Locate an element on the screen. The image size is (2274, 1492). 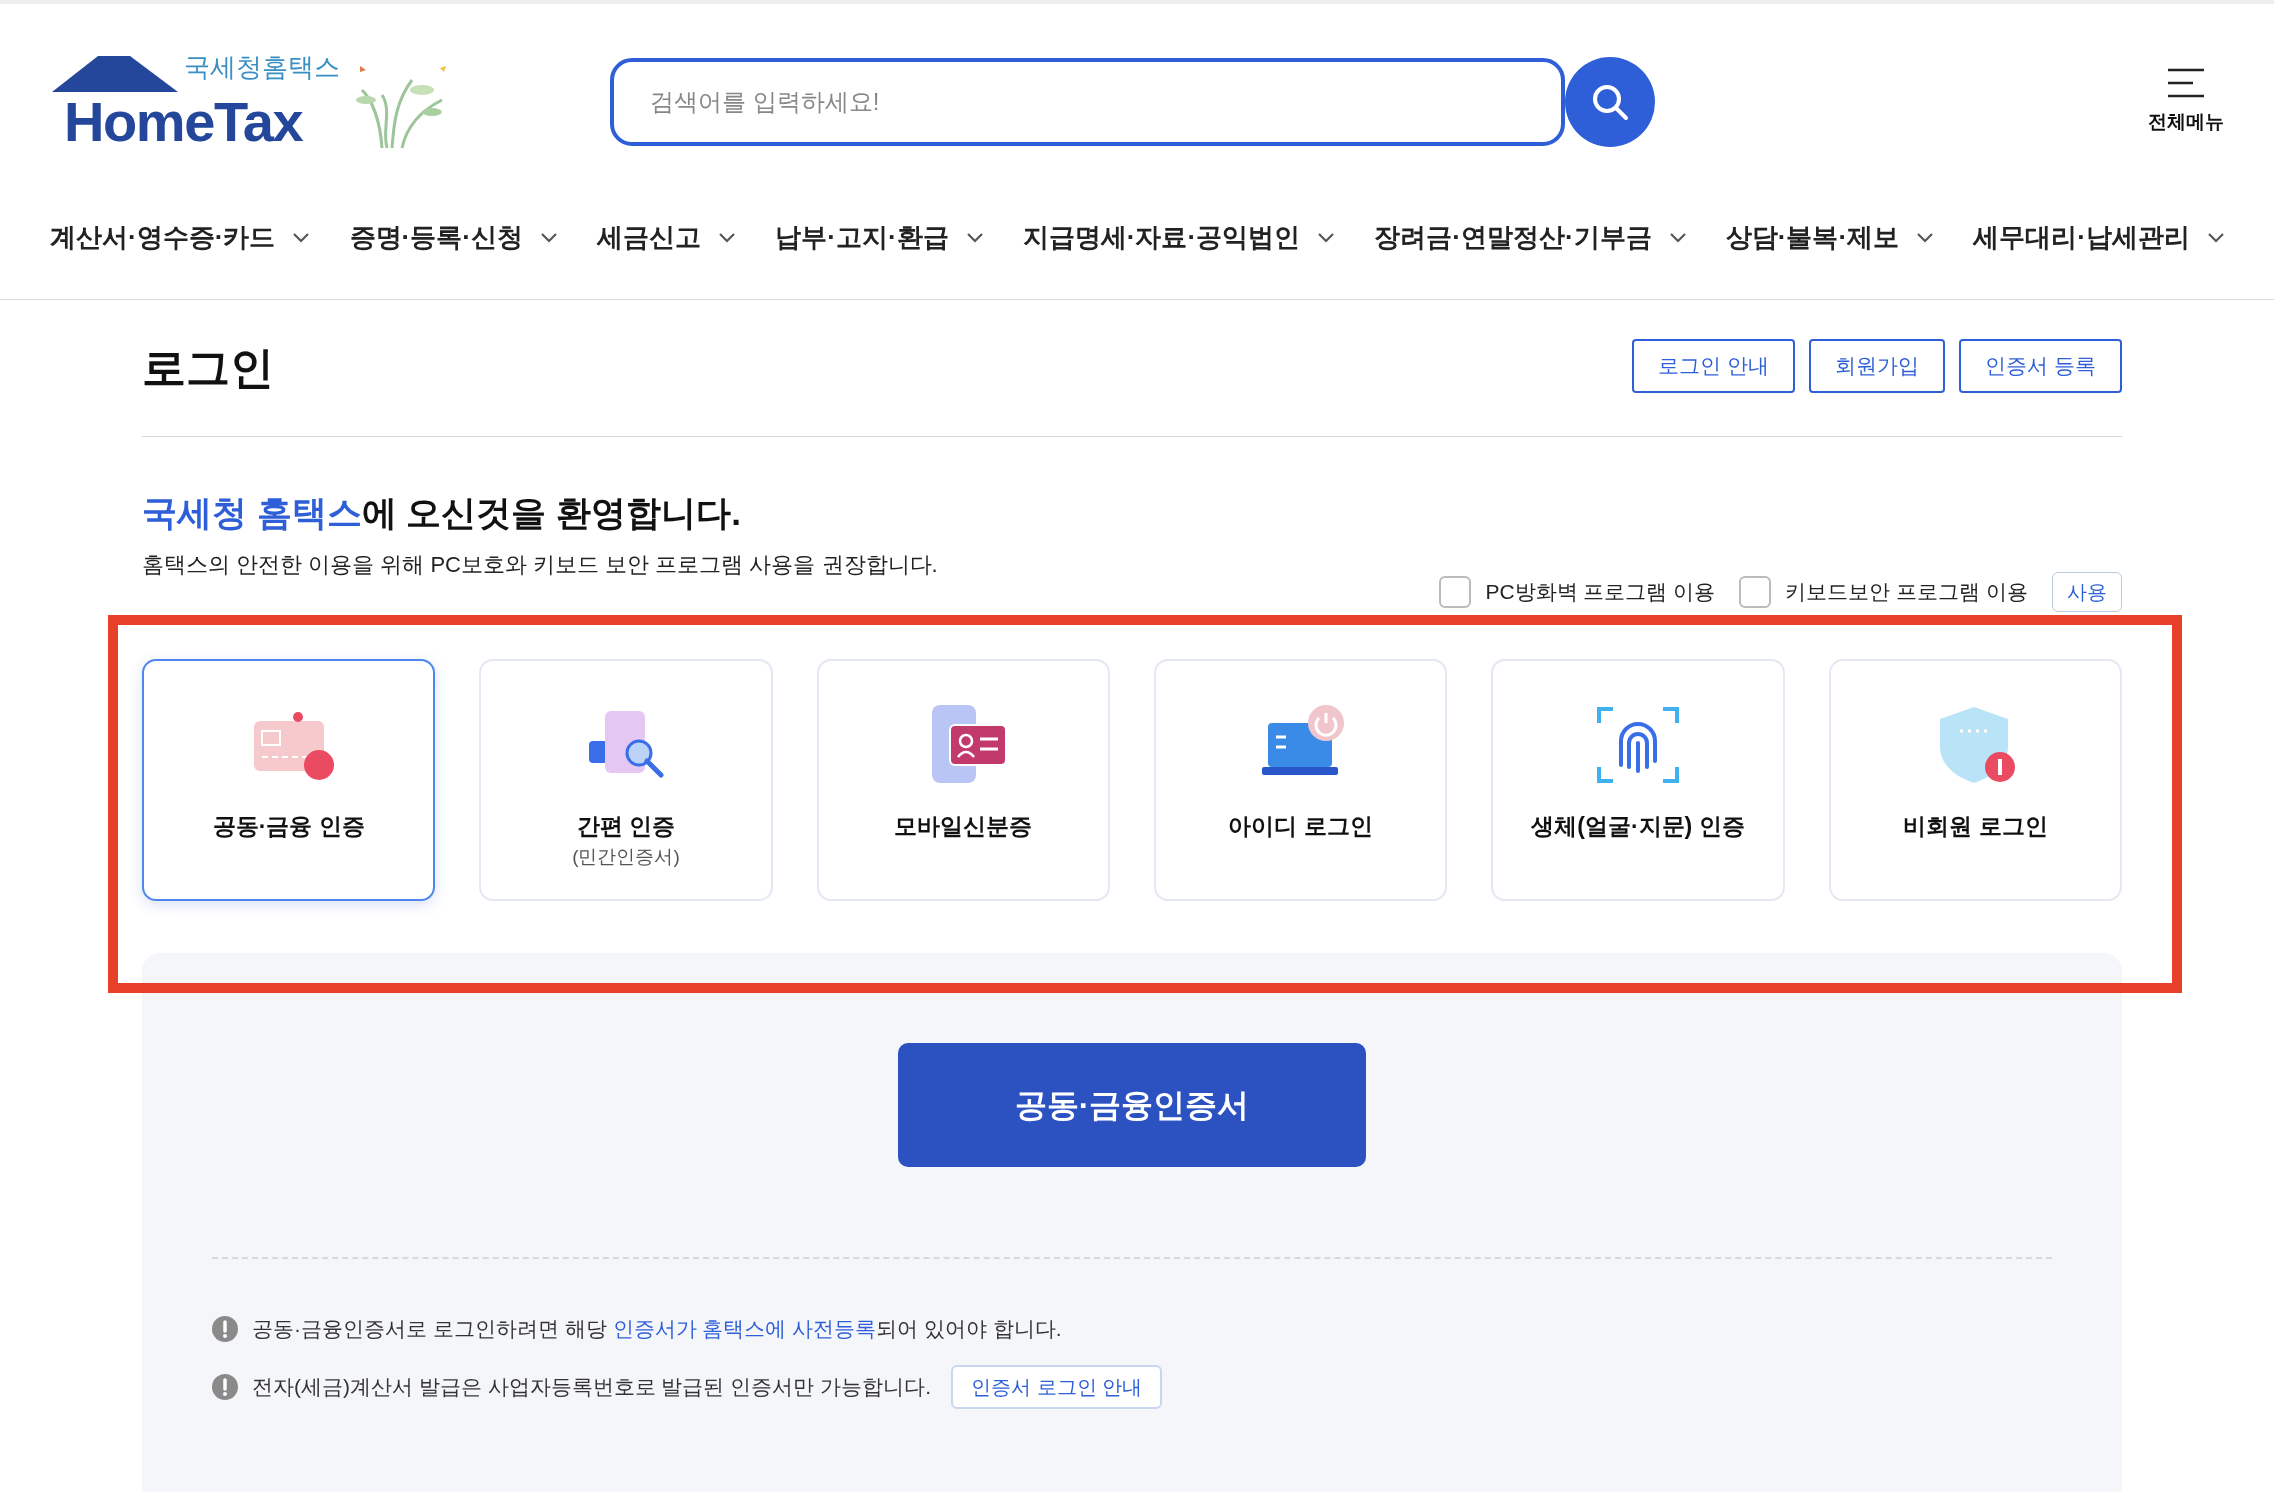
login-method-card: 아이디 로그인 is located at coordinates (1301, 779).